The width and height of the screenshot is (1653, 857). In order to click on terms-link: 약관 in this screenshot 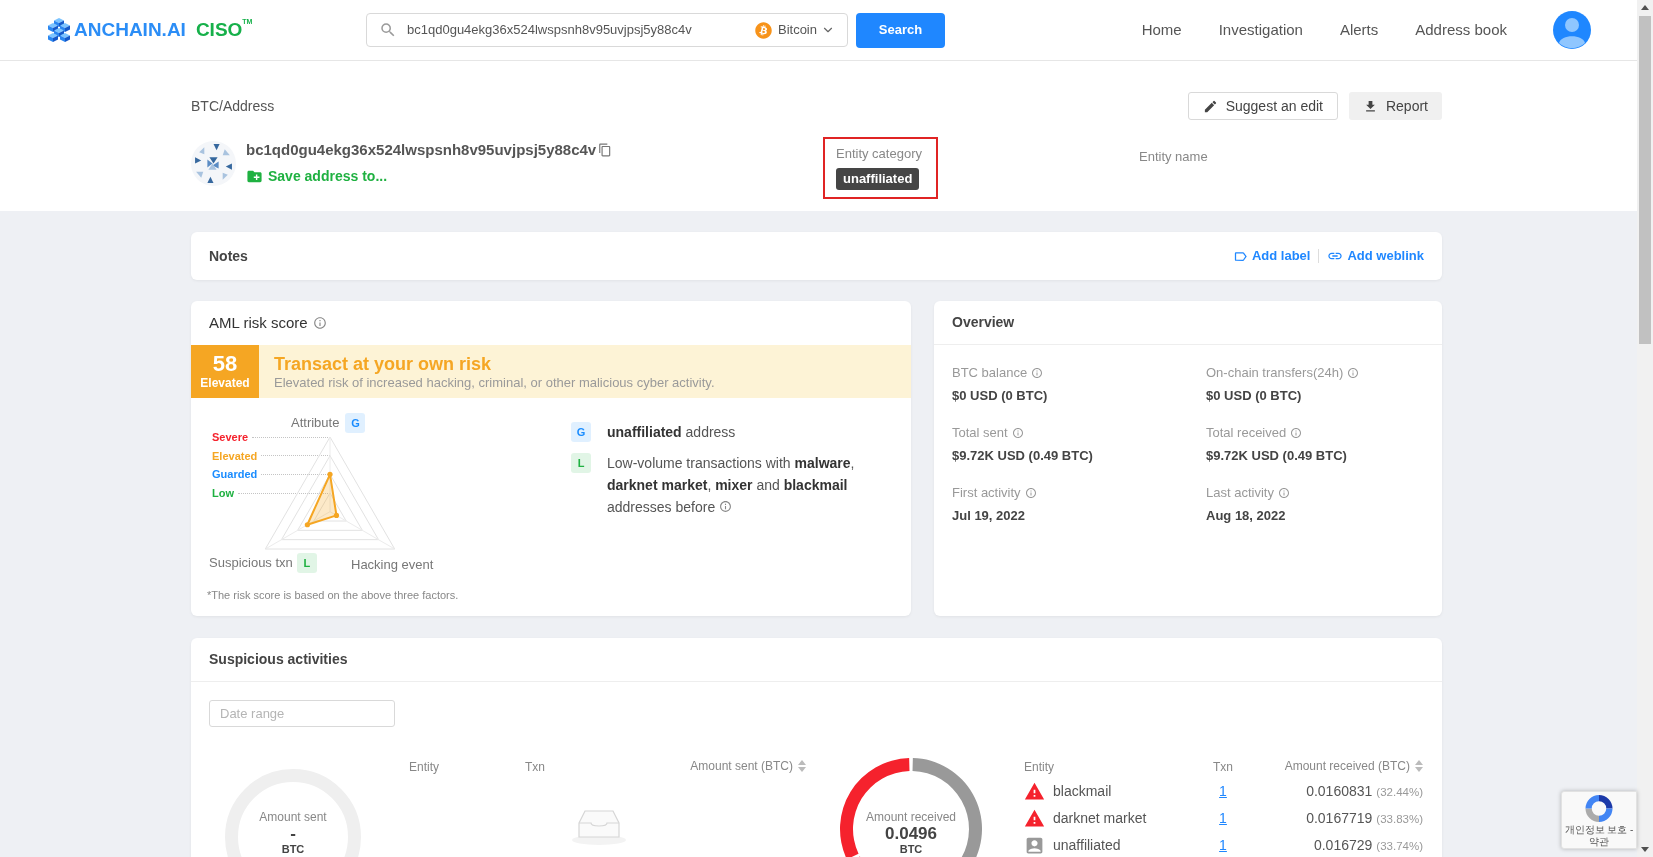, I will do `click(1599, 842)`.